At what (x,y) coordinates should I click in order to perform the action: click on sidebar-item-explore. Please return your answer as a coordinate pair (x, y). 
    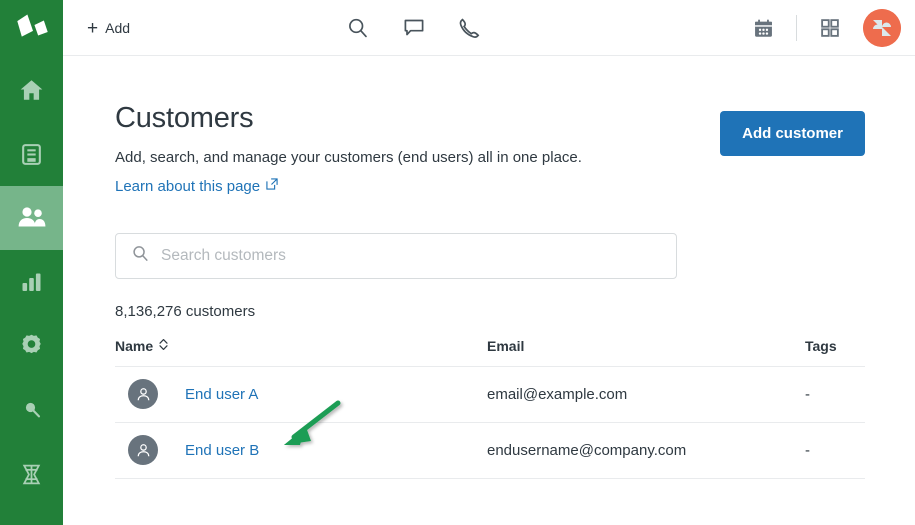
    Looking at the image, I should click on (31, 474).